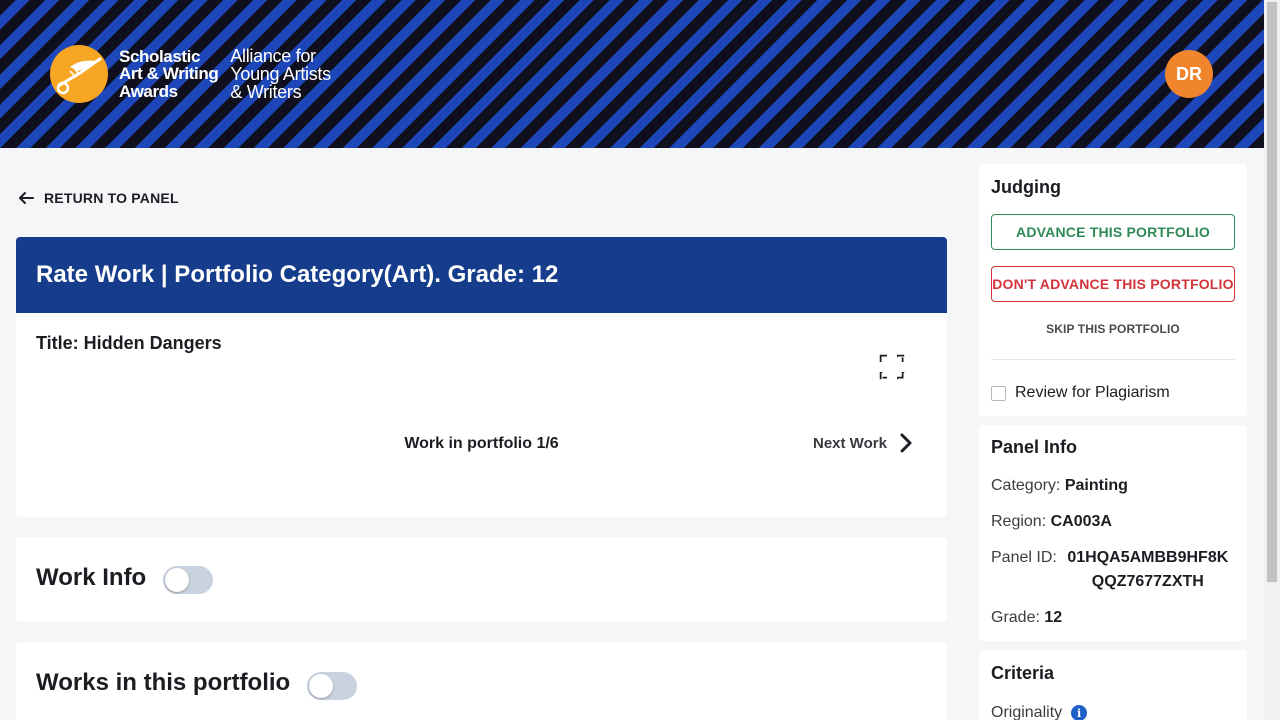 This screenshot has width=1280, height=720. Describe the element at coordinates (1026, 485) in the screenshot. I see `category-label: Category:` at that location.